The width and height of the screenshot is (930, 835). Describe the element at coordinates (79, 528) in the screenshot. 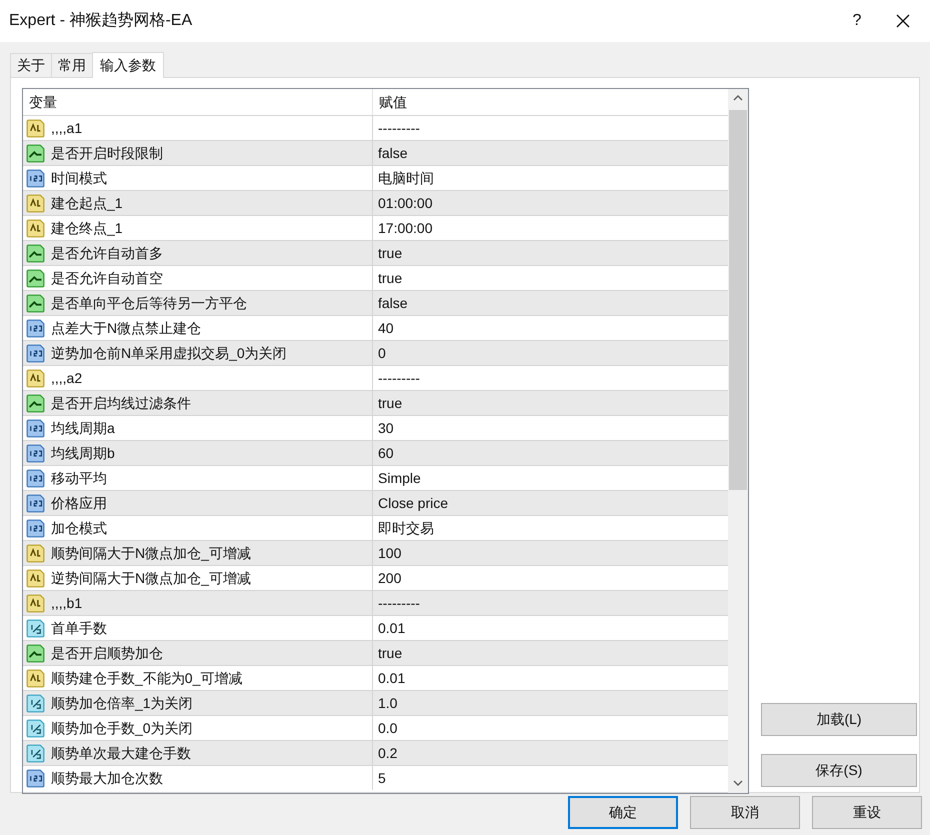

I see `variable-name: 加仓模式` at that location.